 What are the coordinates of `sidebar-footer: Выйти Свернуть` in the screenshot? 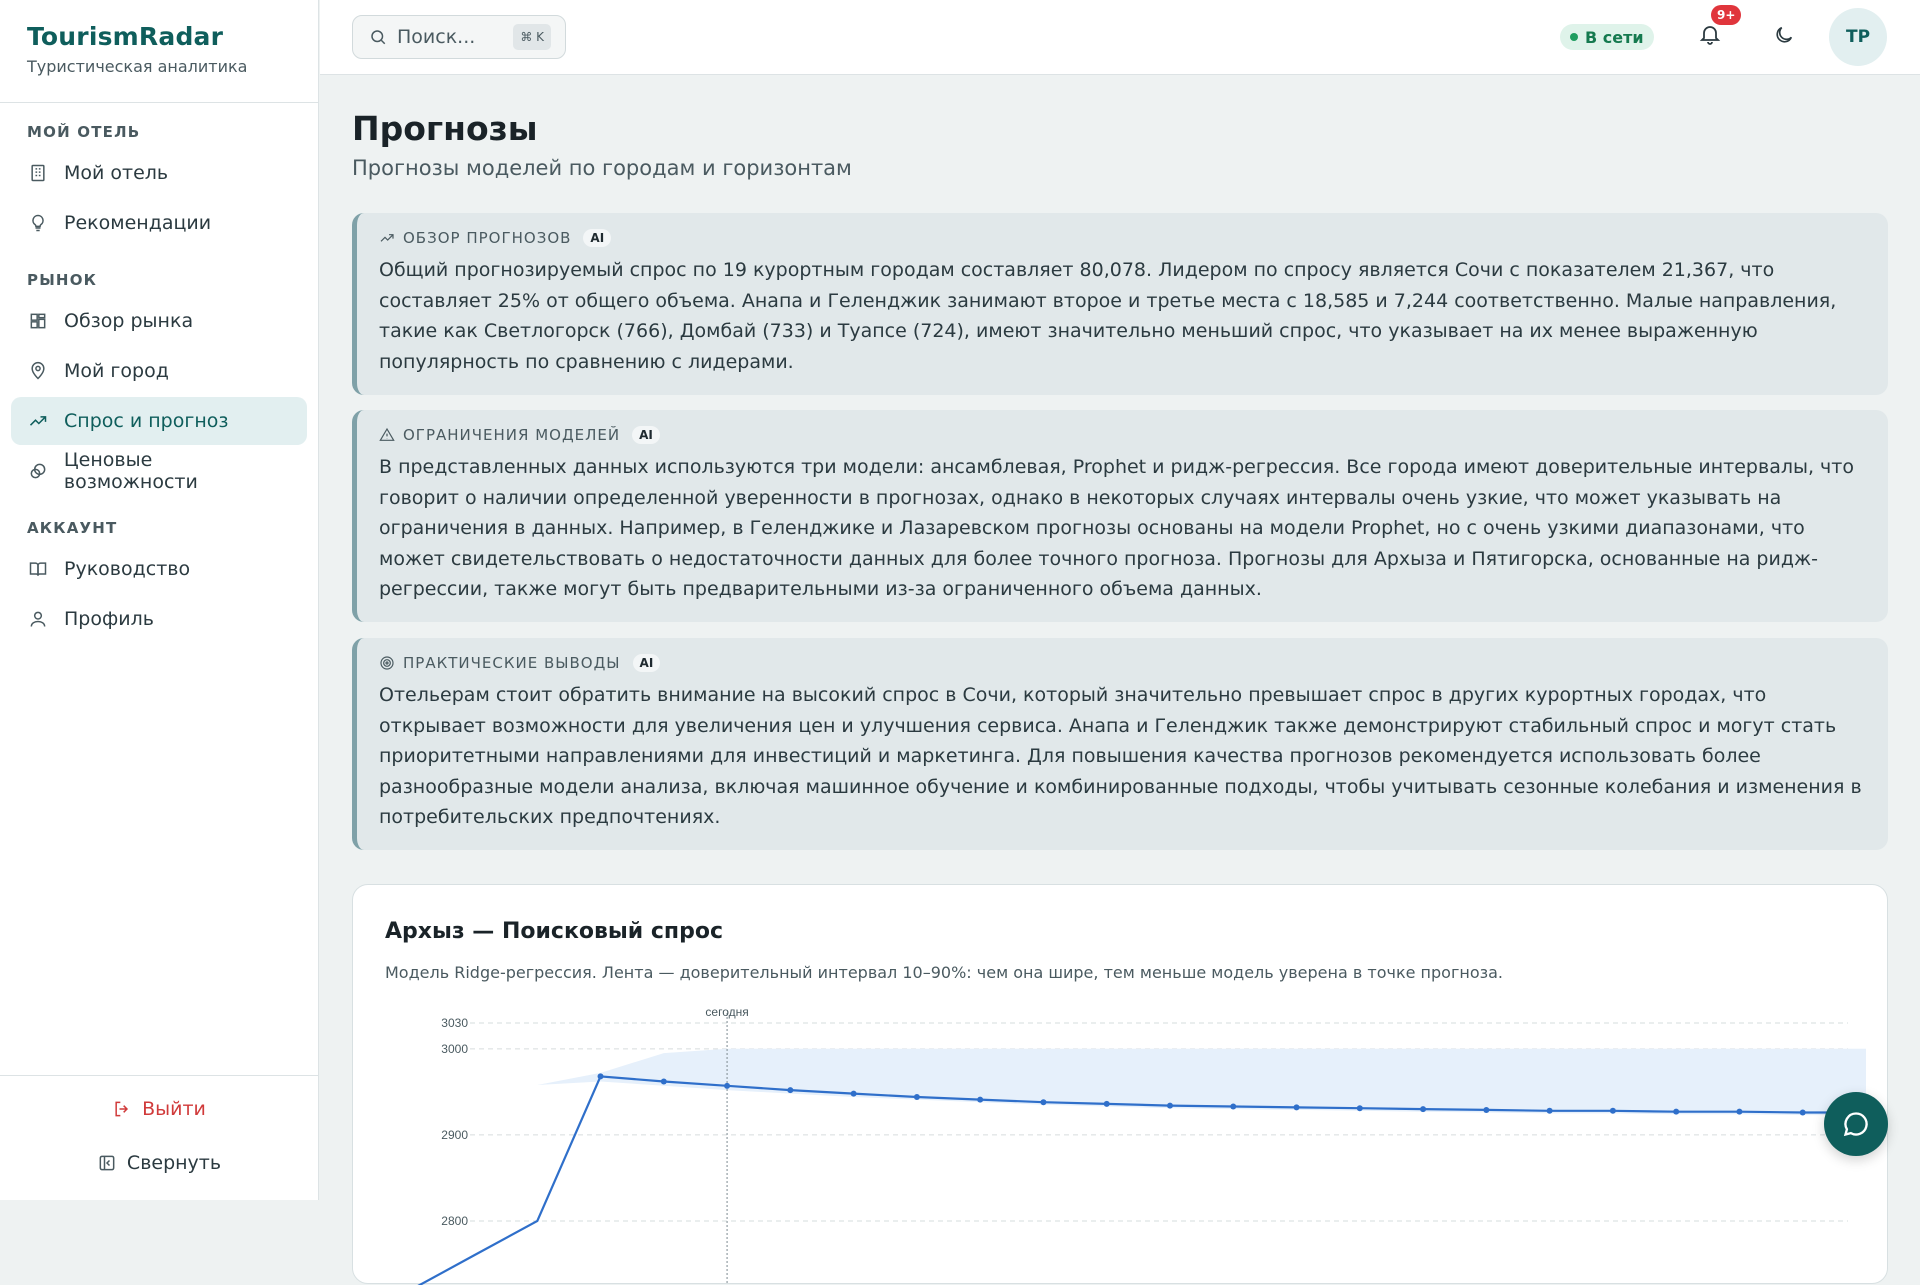 It's located at (159, 1137).